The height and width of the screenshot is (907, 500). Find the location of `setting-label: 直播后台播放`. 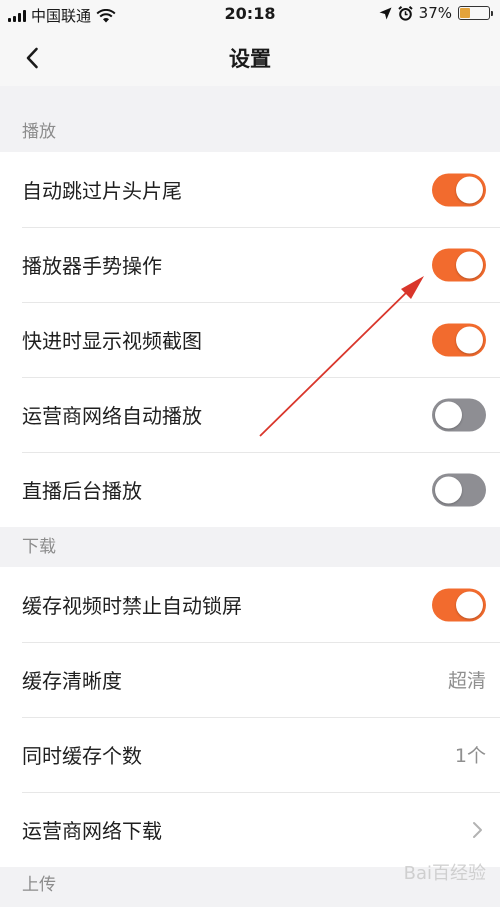

setting-label: 直播后台播放 is located at coordinates (82, 491).